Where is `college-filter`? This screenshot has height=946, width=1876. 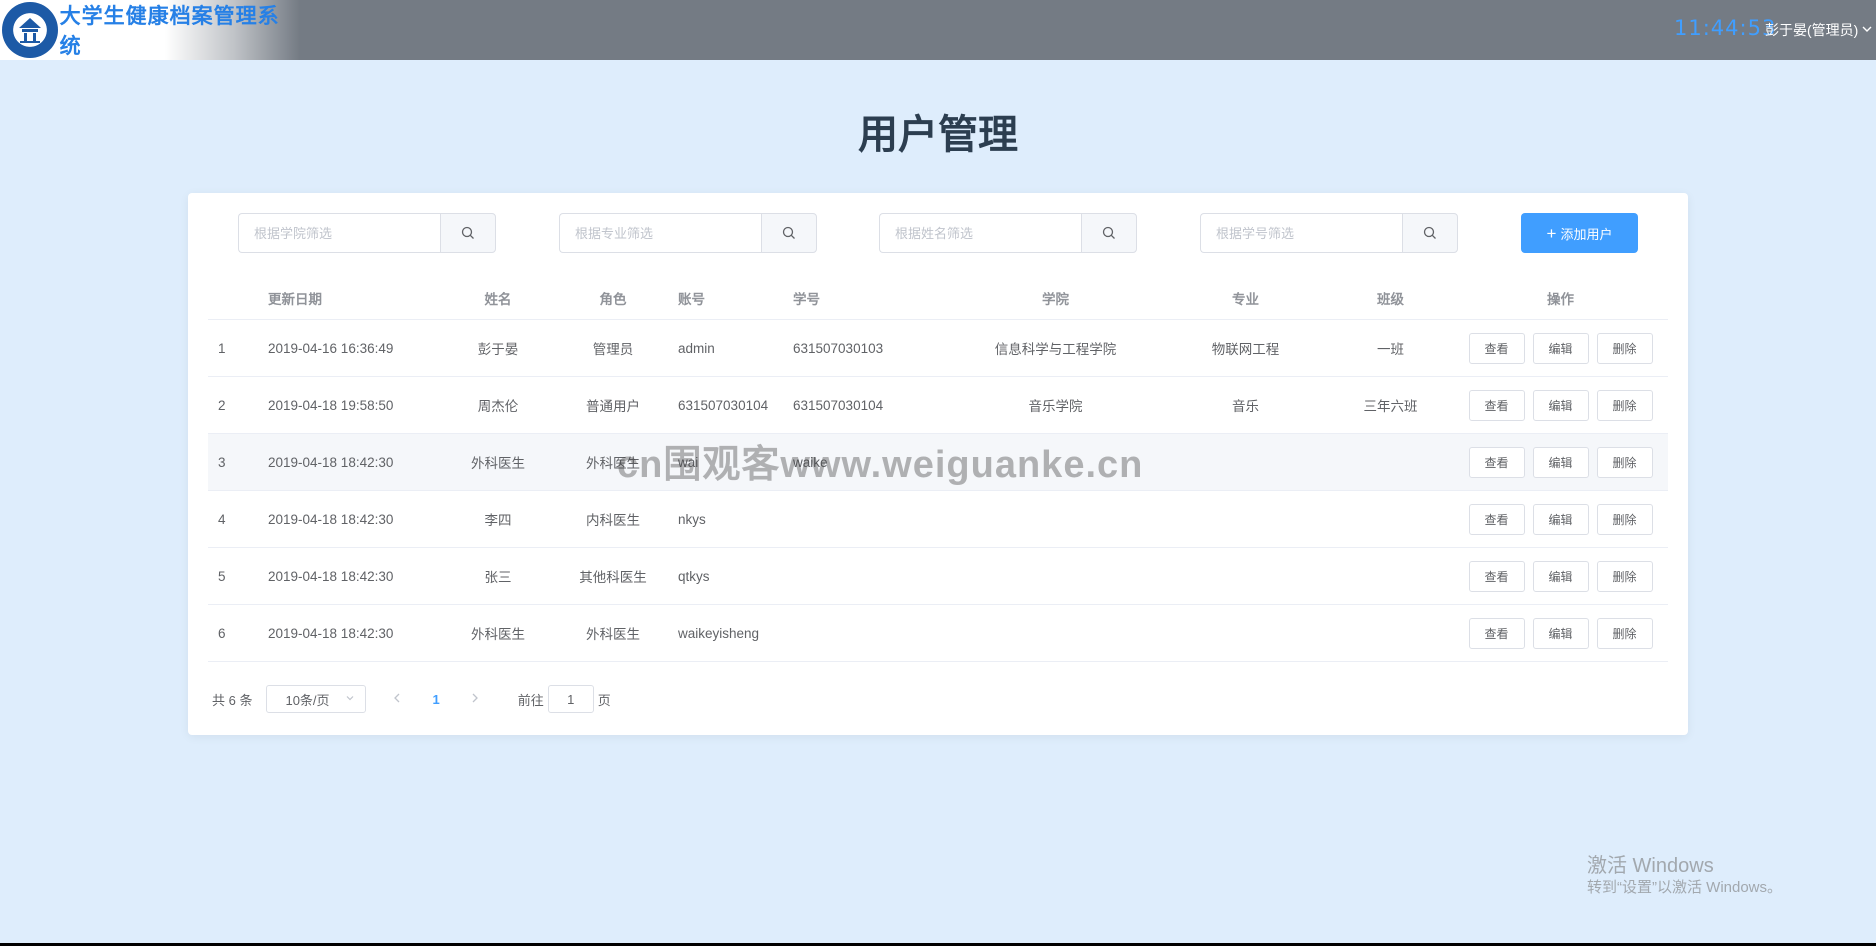
college-filter is located at coordinates (367, 233).